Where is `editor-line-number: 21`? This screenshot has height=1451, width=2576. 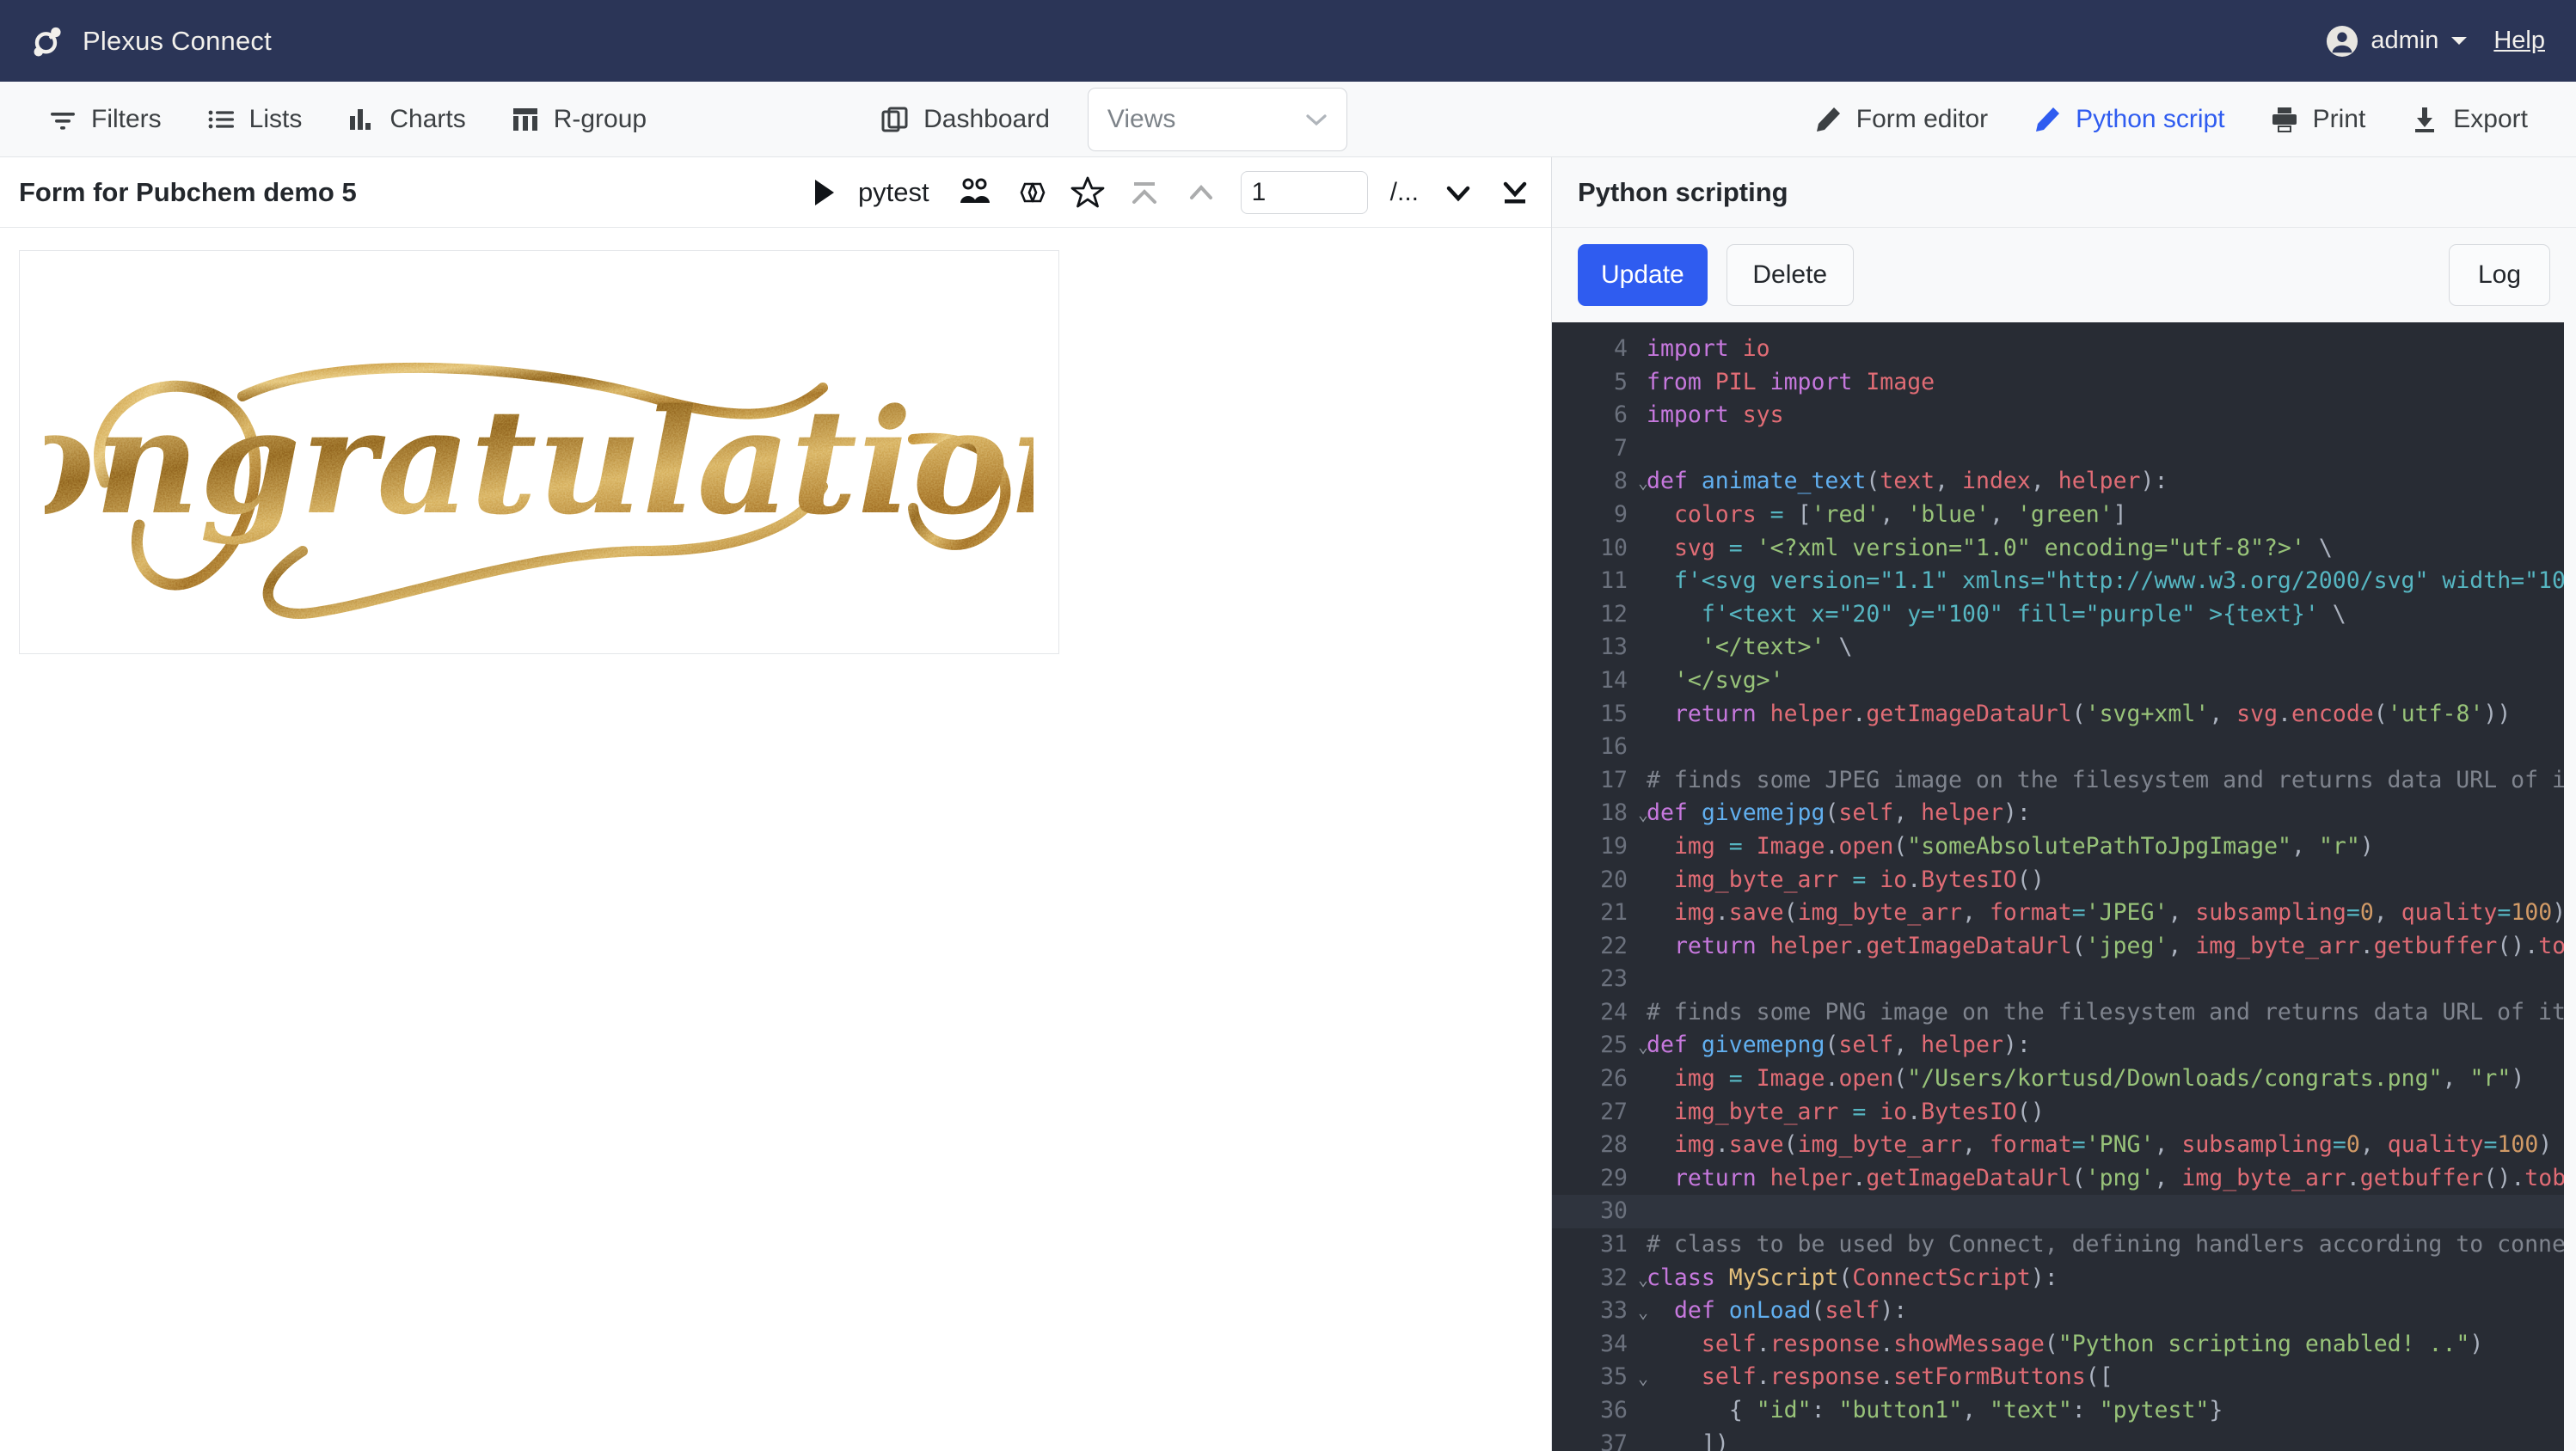 editor-line-number: 21 is located at coordinates (1614, 913).